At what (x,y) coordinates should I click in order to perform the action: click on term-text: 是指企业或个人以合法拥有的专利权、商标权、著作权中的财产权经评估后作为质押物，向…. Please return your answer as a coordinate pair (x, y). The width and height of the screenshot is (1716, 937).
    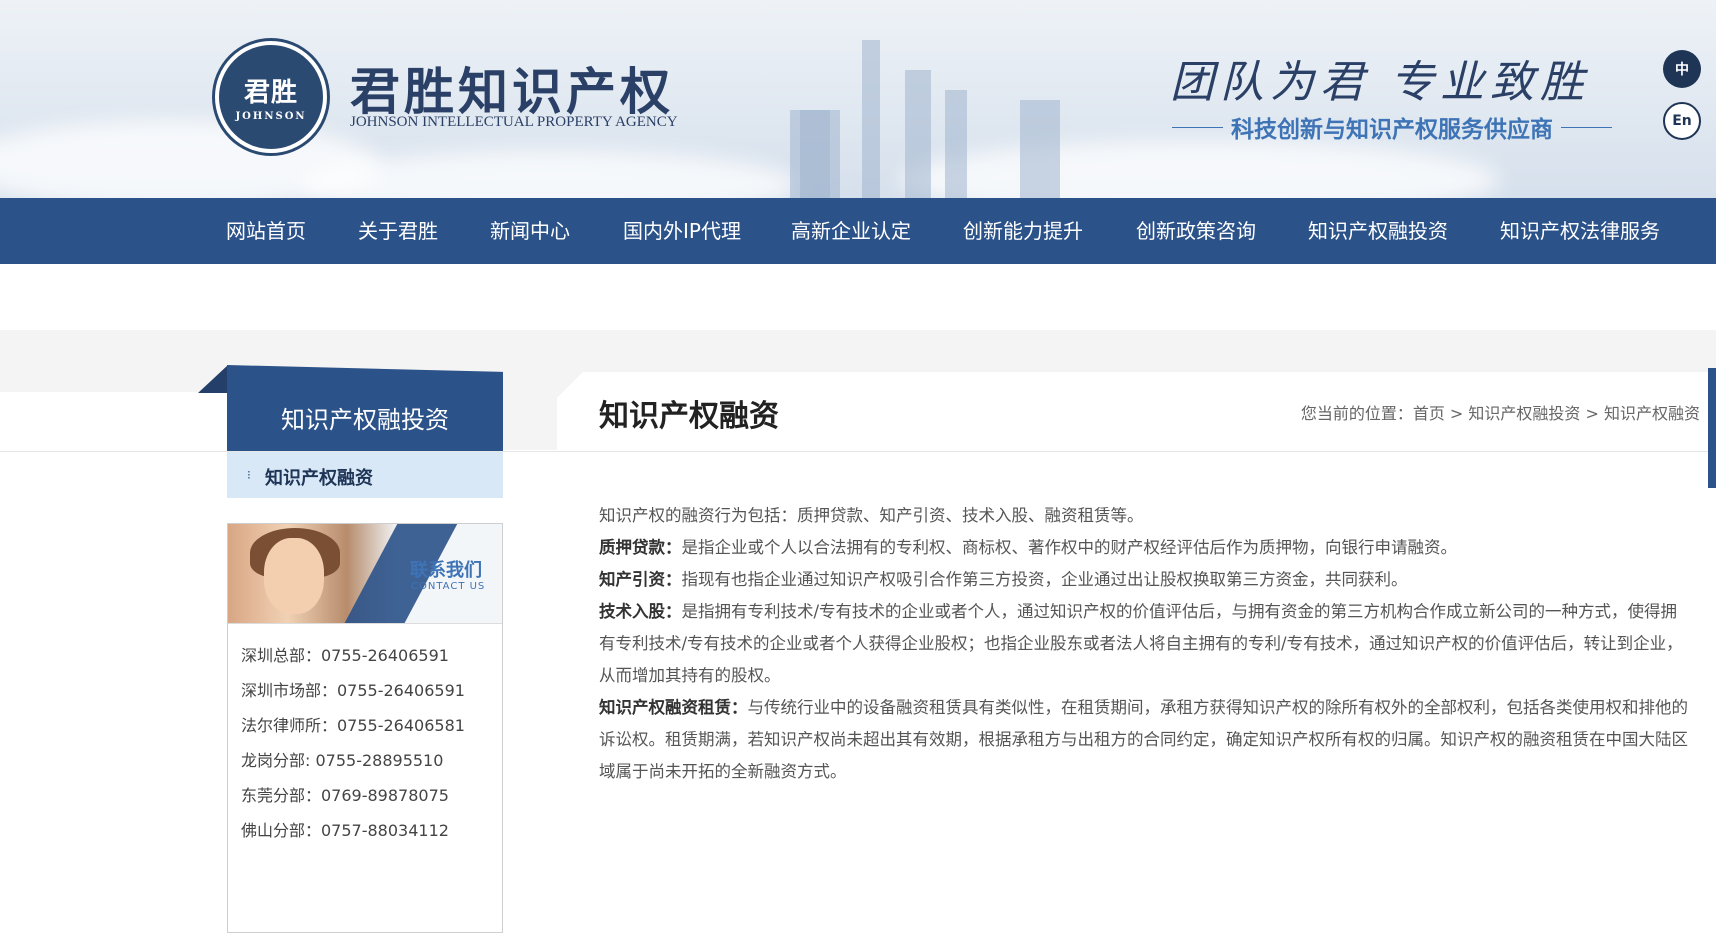
    Looking at the image, I should click on (1069, 547).